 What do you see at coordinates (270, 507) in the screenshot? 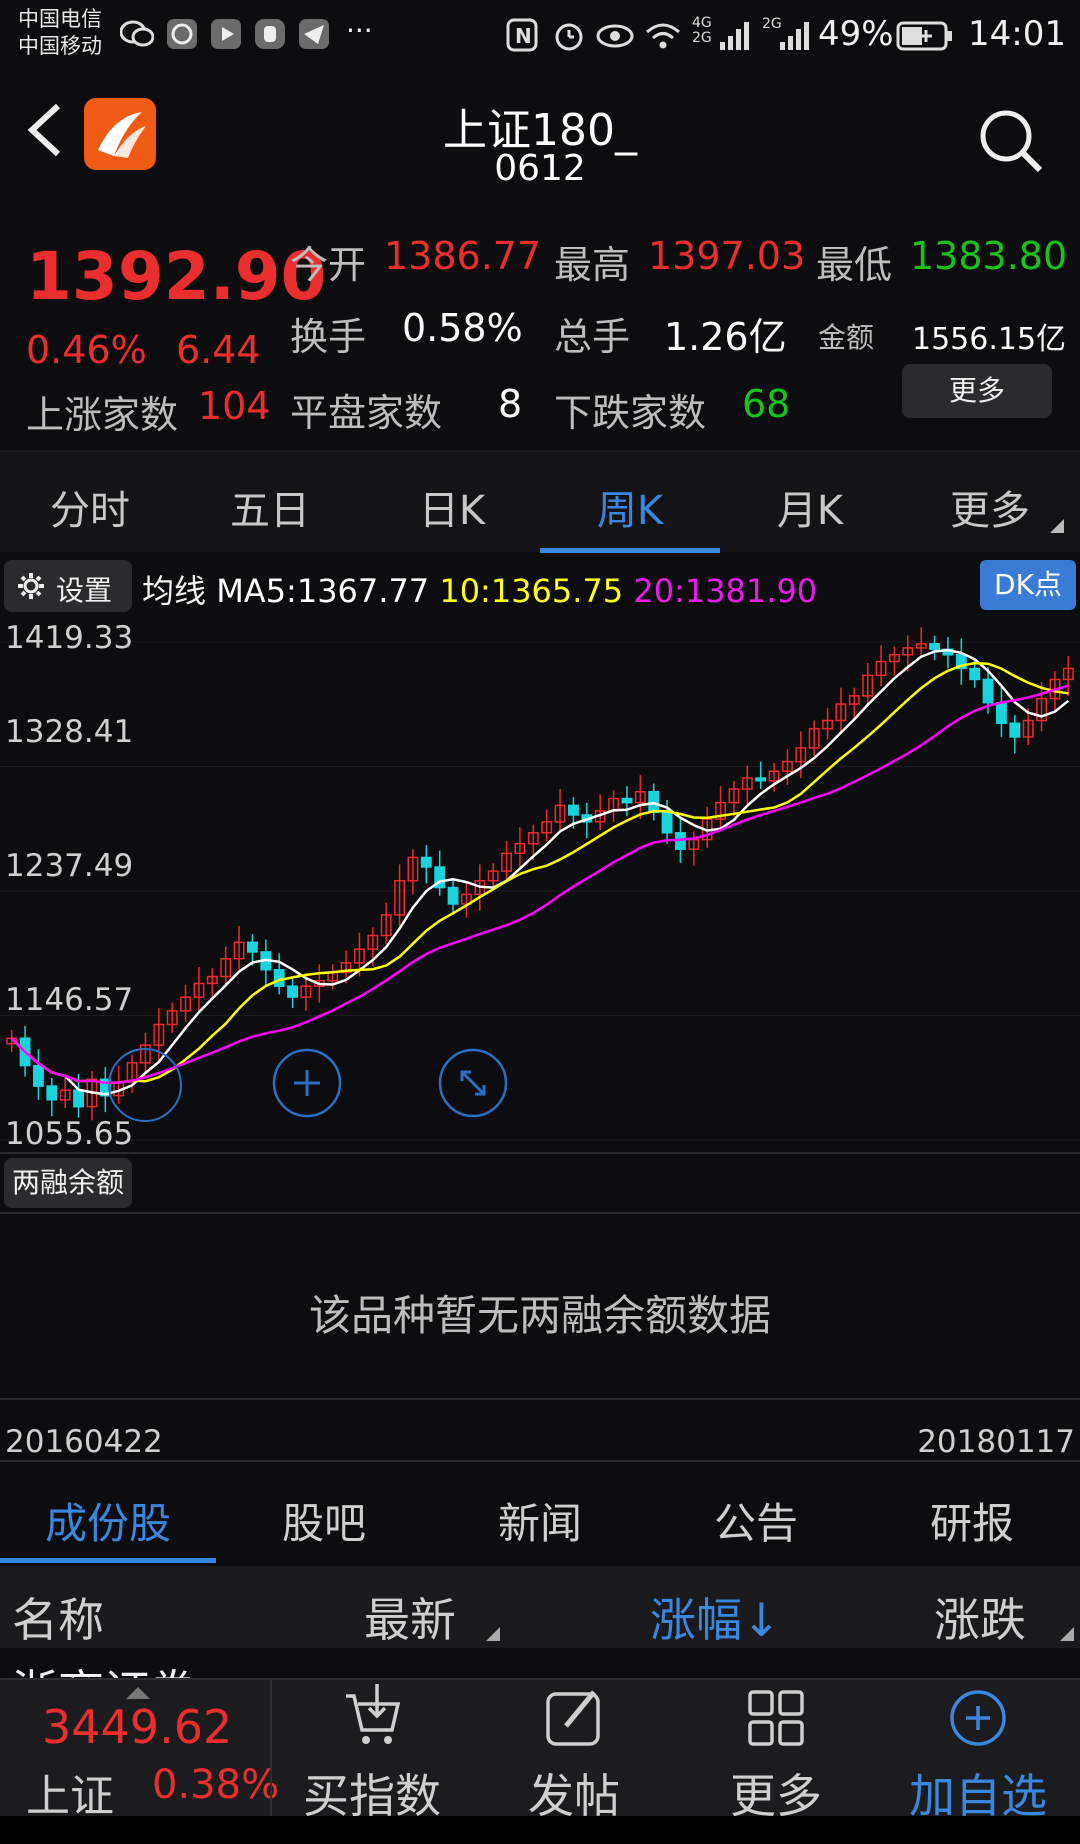
I see `tab-five-day: 五日` at bounding box center [270, 507].